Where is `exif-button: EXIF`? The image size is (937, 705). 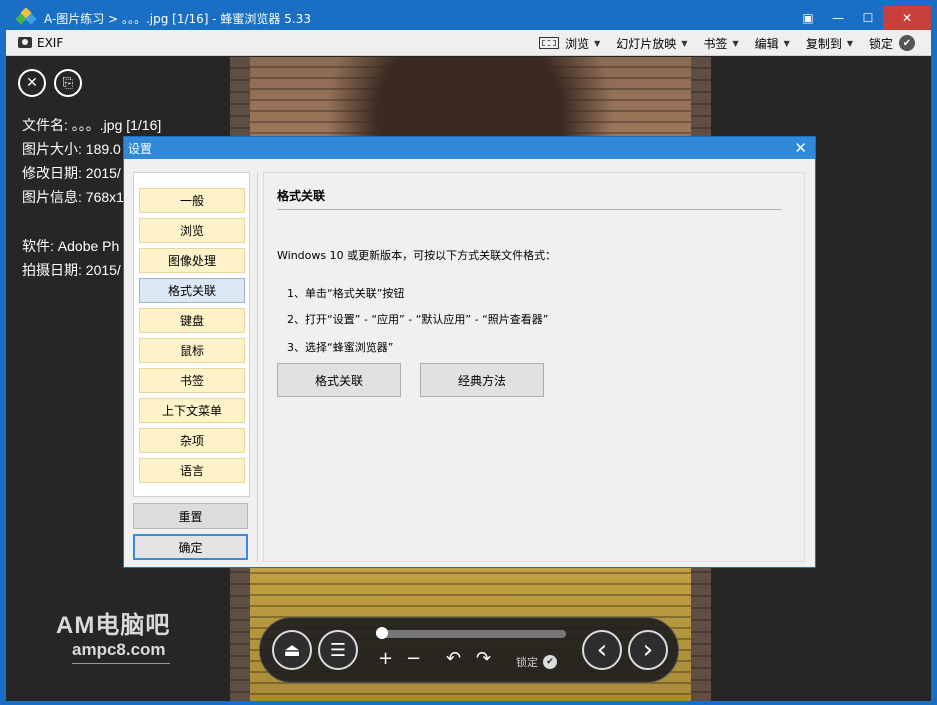
exif-button: EXIF is located at coordinates (40, 43).